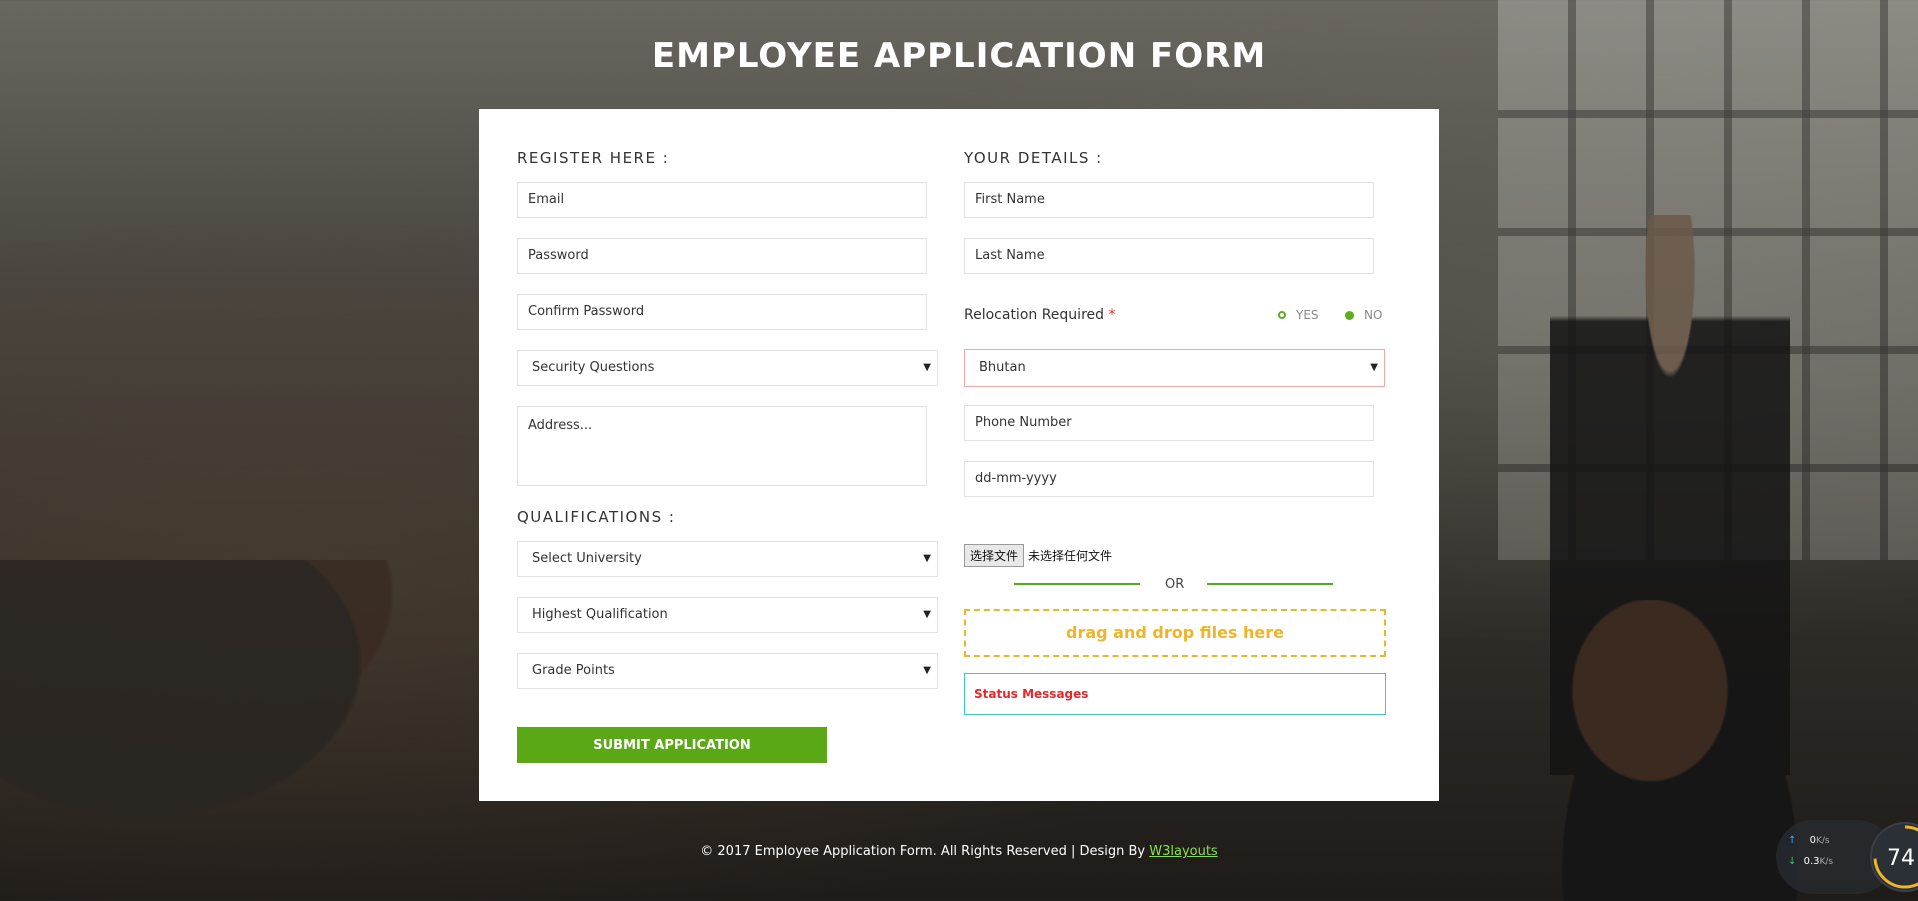 This screenshot has height=901, width=1918. I want to click on download-speed-value: 0.3, so click(1811, 861).